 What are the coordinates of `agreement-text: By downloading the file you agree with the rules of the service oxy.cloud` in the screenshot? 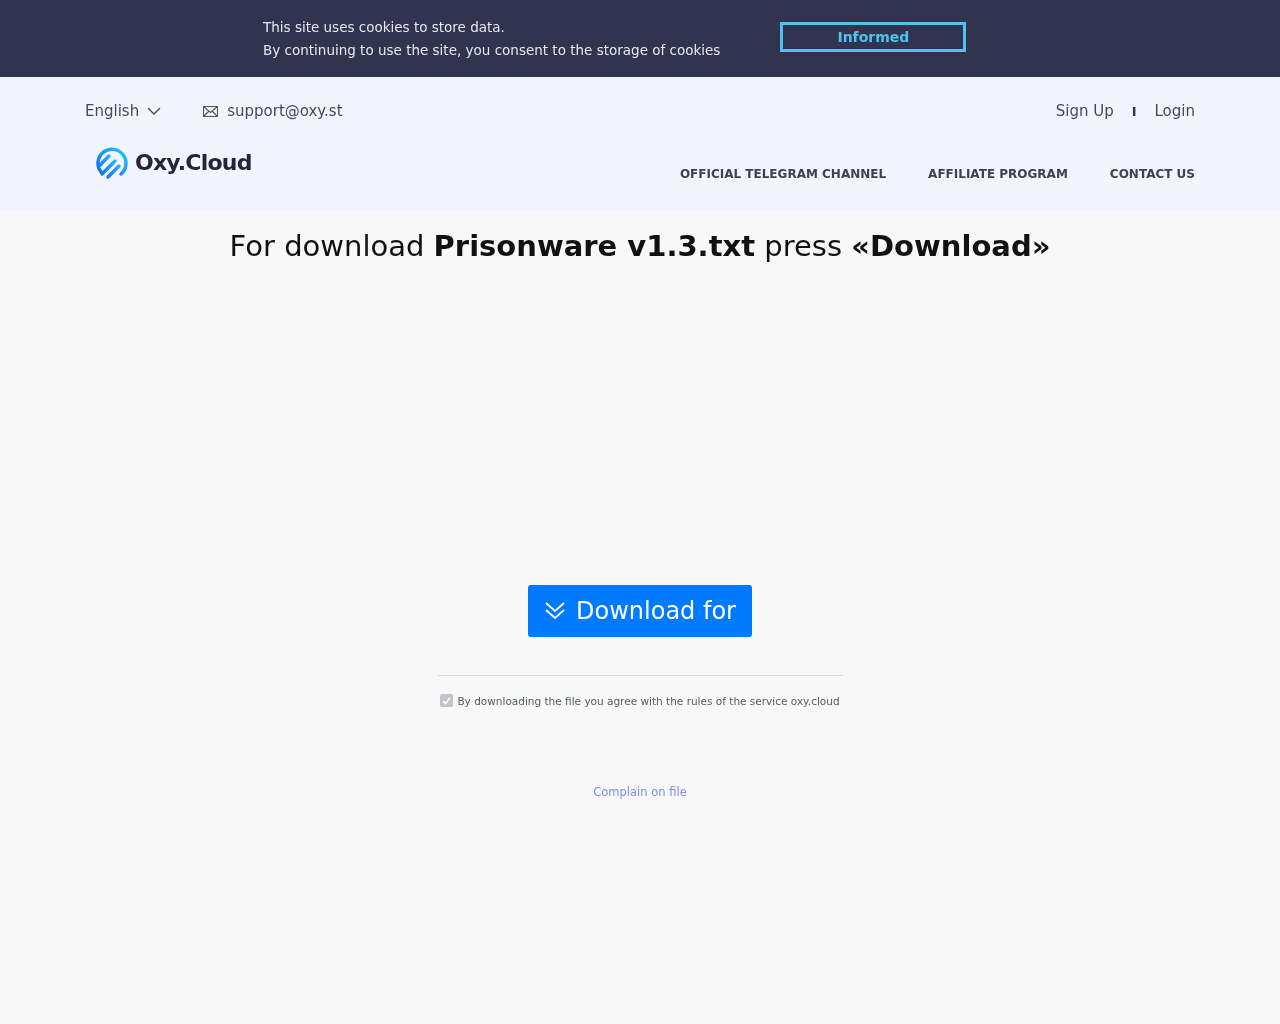 It's located at (648, 700).